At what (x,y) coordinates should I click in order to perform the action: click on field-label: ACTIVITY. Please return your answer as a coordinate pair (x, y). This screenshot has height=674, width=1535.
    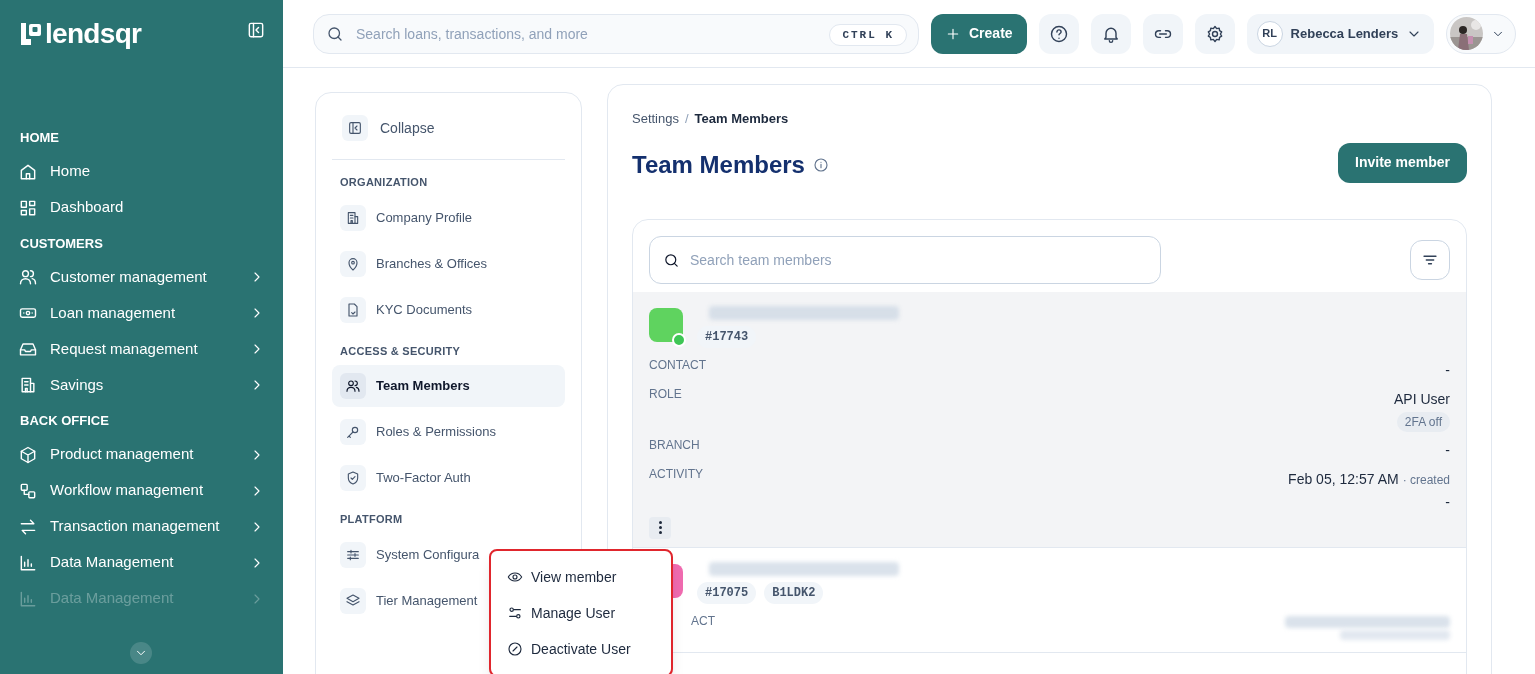
    Looking at the image, I should click on (676, 474).